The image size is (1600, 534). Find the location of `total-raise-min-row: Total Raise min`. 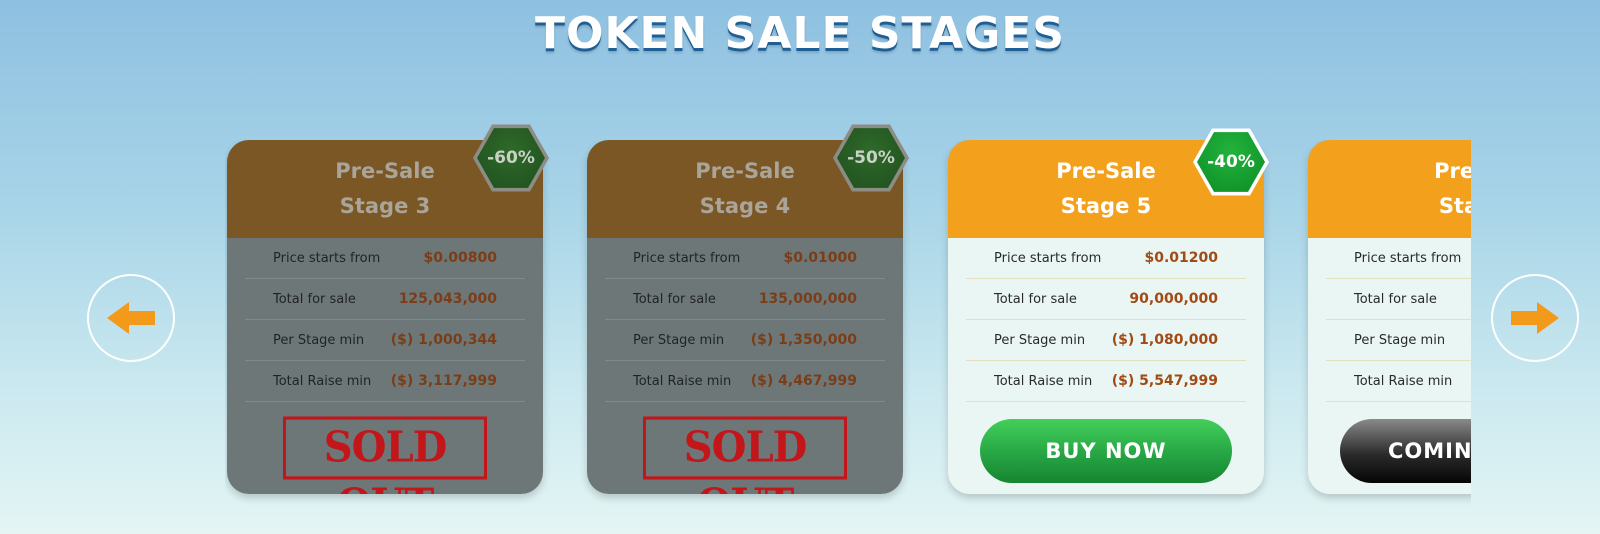

total-raise-min-row: Total Raise min is located at coordinates (1398, 381).